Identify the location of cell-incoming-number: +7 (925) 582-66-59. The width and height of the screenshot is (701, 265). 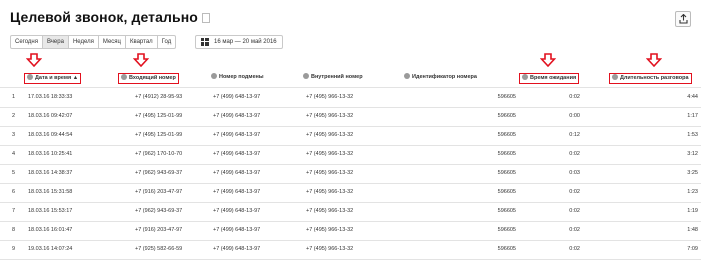
(159, 249).